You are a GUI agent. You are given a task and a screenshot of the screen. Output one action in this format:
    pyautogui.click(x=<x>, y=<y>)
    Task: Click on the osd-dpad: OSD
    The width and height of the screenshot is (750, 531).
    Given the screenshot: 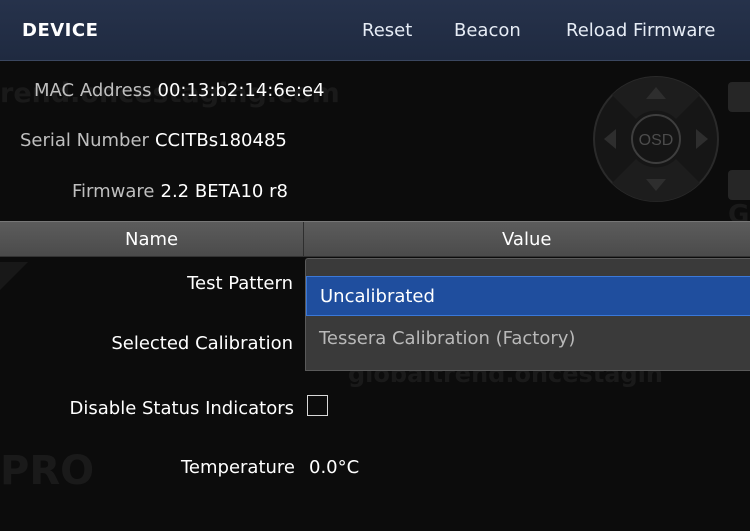 What is the action you would take?
    pyautogui.click(x=656, y=139)
    